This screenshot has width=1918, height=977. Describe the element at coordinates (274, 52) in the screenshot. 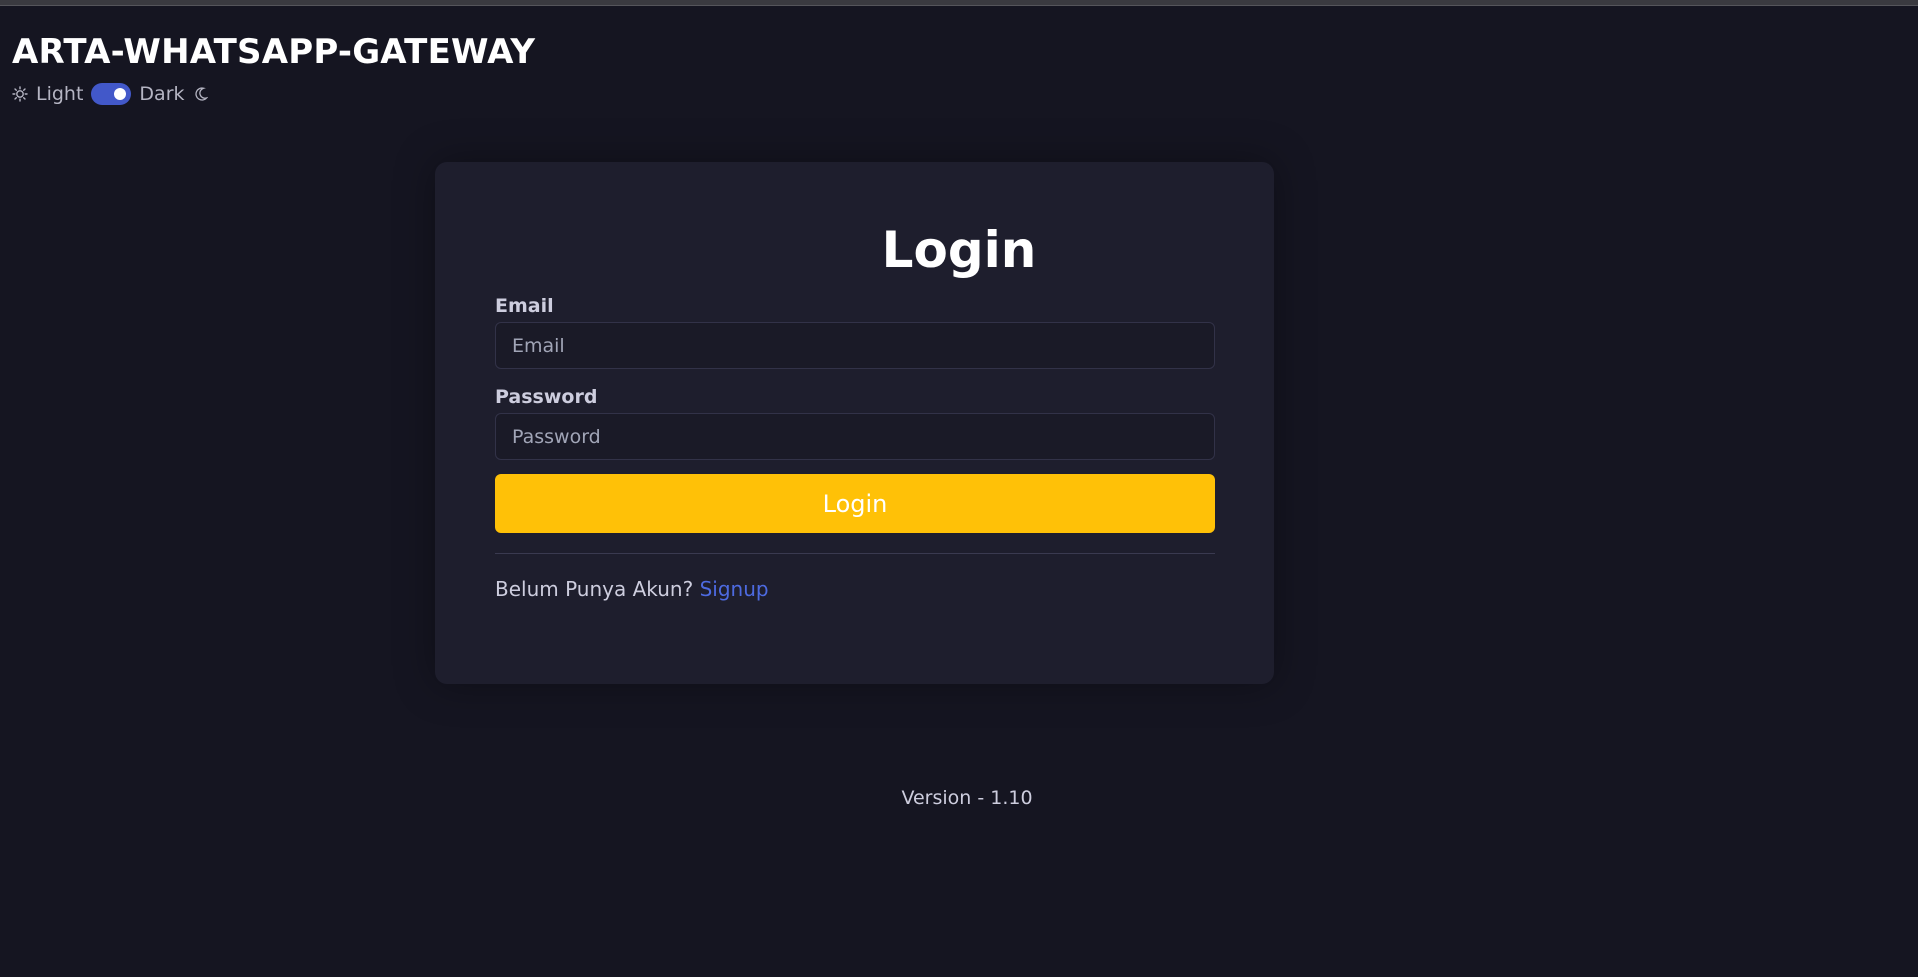

I see `app-title: ARTA-WHATSAPP-GATEWAY` at that location.